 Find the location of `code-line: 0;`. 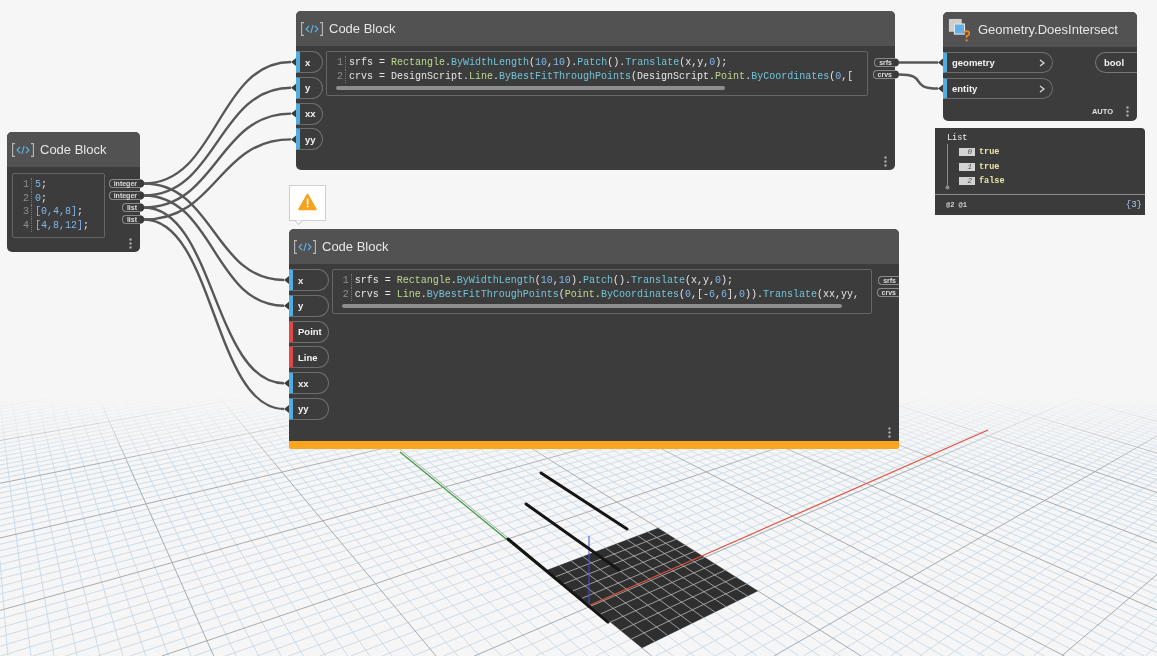

code-line: 0; is located at coordinates (39, 198).